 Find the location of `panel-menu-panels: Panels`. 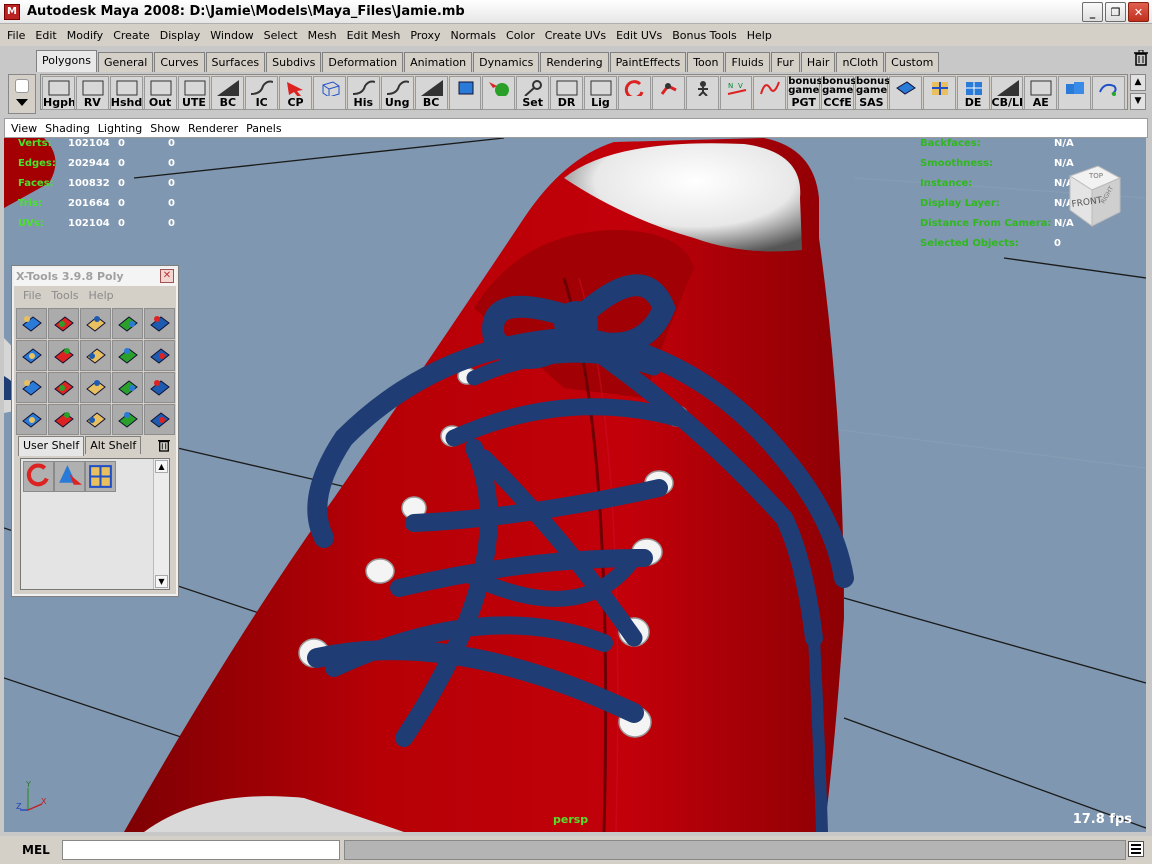

panel-menu-panels: Panels is located at coordinates (263, 128).